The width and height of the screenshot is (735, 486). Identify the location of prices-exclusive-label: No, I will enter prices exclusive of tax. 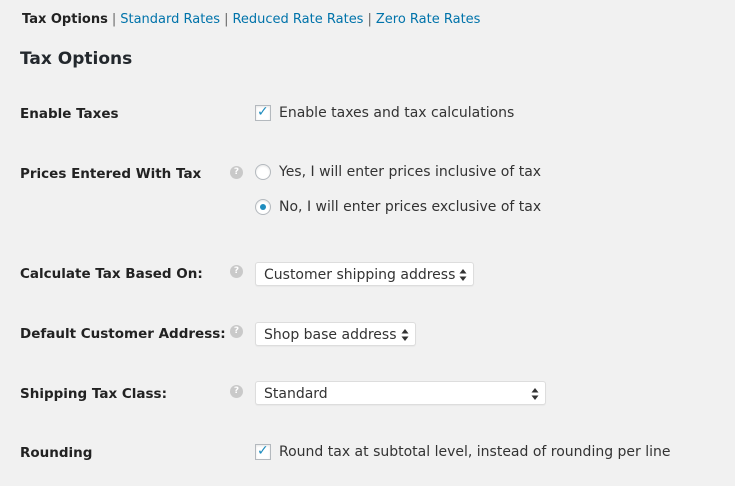
(410, 207).